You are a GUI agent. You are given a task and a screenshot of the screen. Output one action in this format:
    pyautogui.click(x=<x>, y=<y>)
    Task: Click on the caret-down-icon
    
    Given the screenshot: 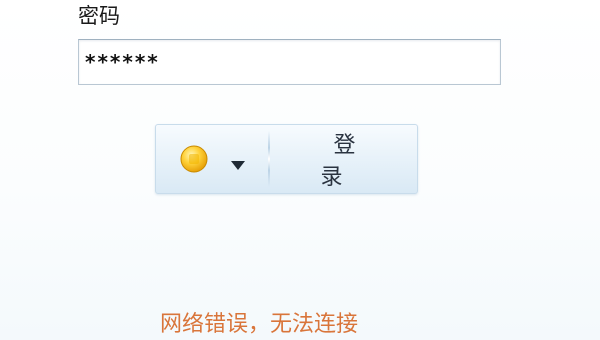 What is the action you would take?
    pyautogui.click(x=238, y=162)
    